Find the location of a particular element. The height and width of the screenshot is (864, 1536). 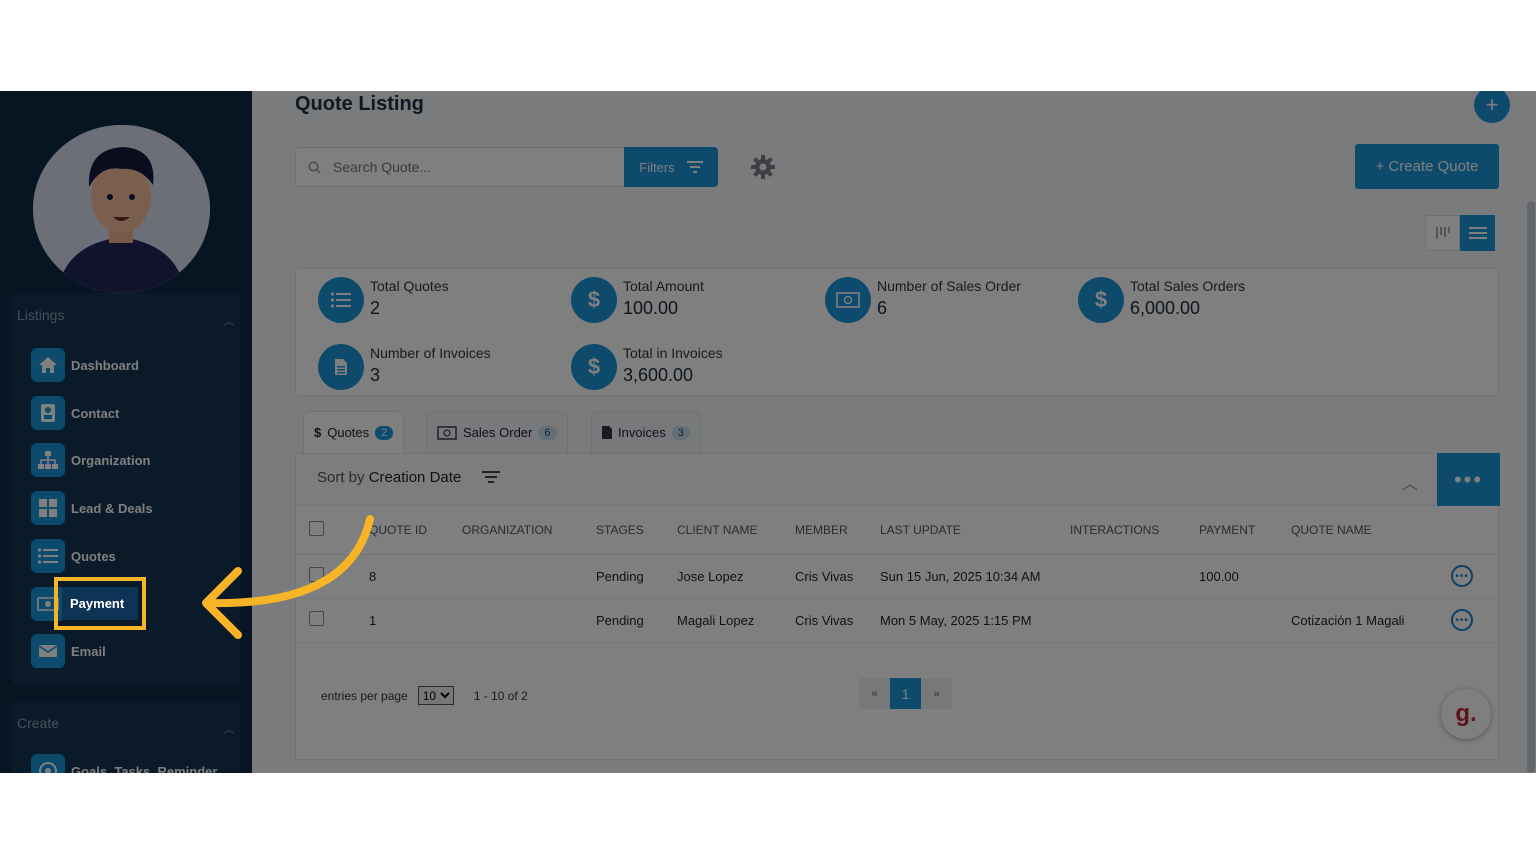

sort-control: Sort by Creation Date is located at coordinates (389, 477).